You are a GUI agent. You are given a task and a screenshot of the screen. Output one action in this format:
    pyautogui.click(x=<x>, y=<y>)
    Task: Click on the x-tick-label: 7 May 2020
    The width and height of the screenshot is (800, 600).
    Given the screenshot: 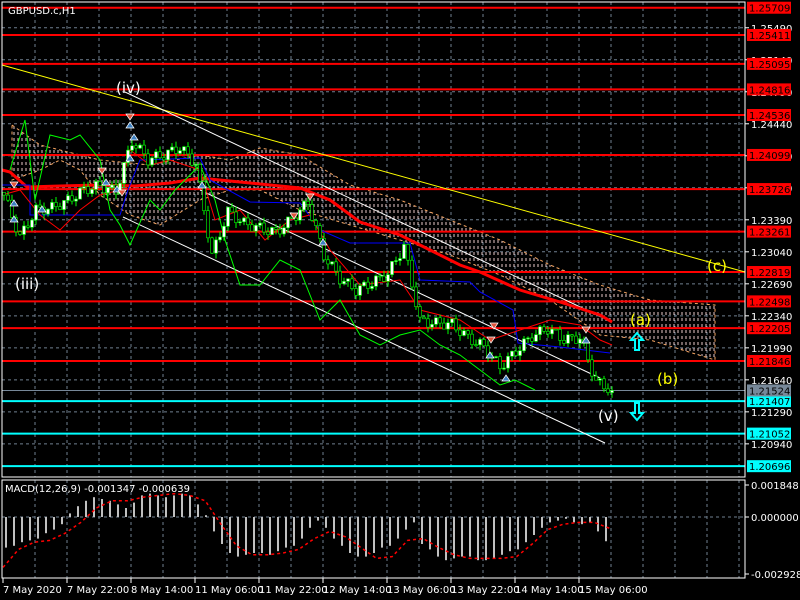 What is the action you would take?
    pyautogui.click(x=32, y=590)
    